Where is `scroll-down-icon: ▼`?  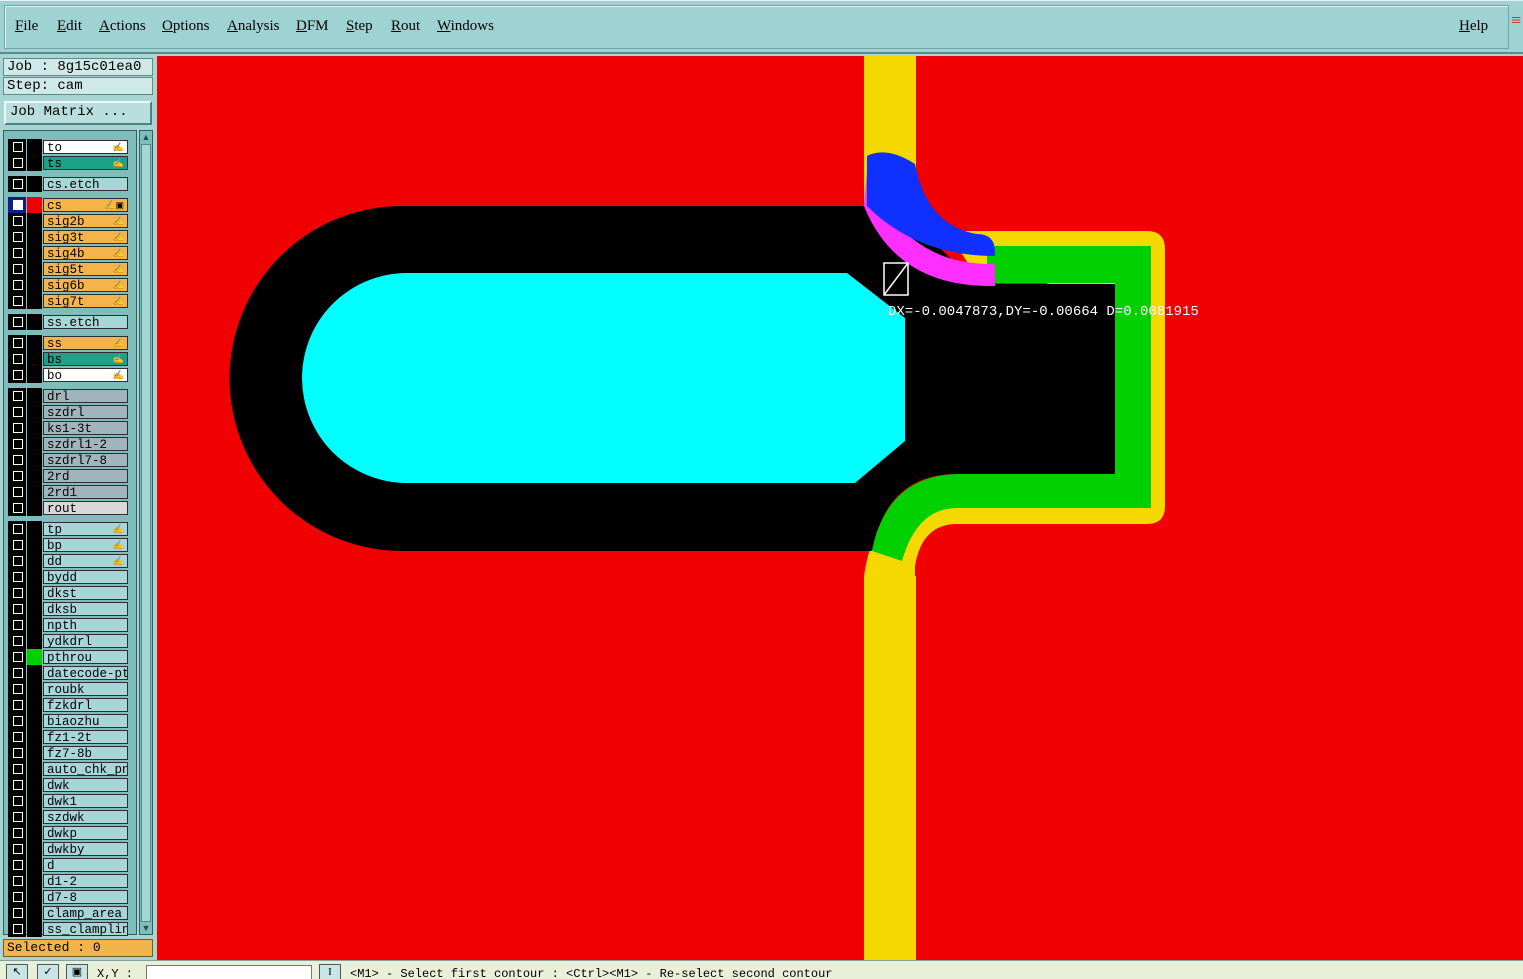 scroll-down-icon: ▼ is located at coordinates (146, 928).